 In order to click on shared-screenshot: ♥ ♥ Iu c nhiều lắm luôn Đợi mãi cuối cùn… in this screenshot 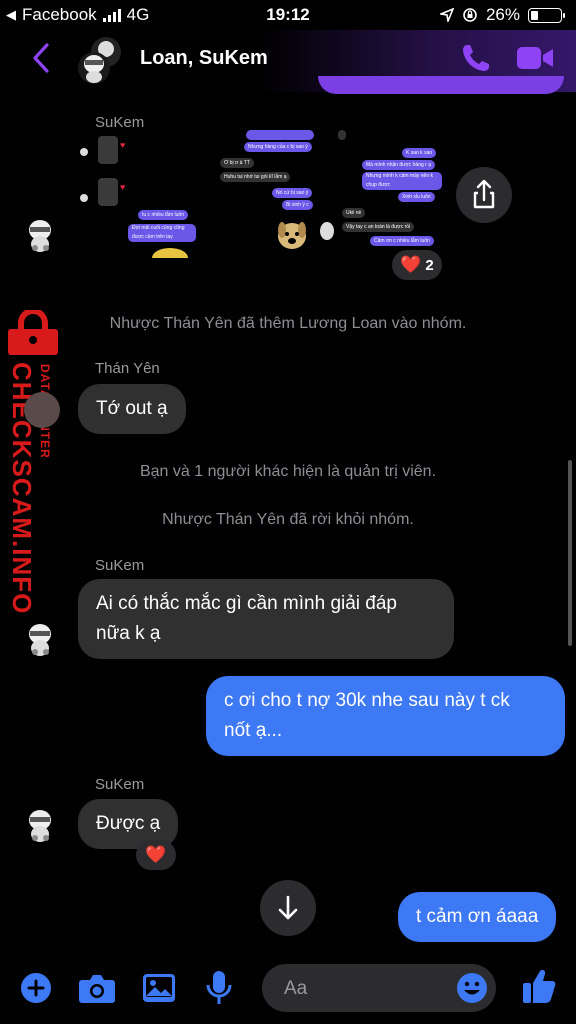, I will do `click(262, 194)`.